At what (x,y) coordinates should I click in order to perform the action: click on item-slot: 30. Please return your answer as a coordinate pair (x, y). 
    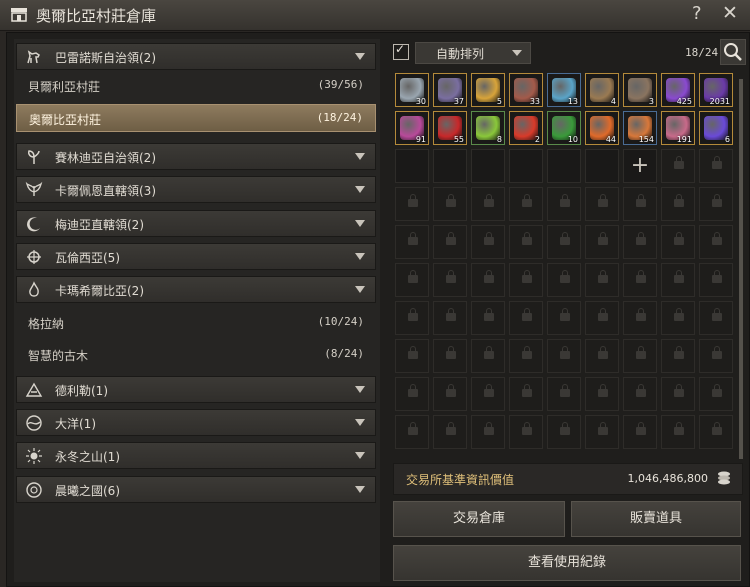
    Looking at the image, I should click on (412, 90).